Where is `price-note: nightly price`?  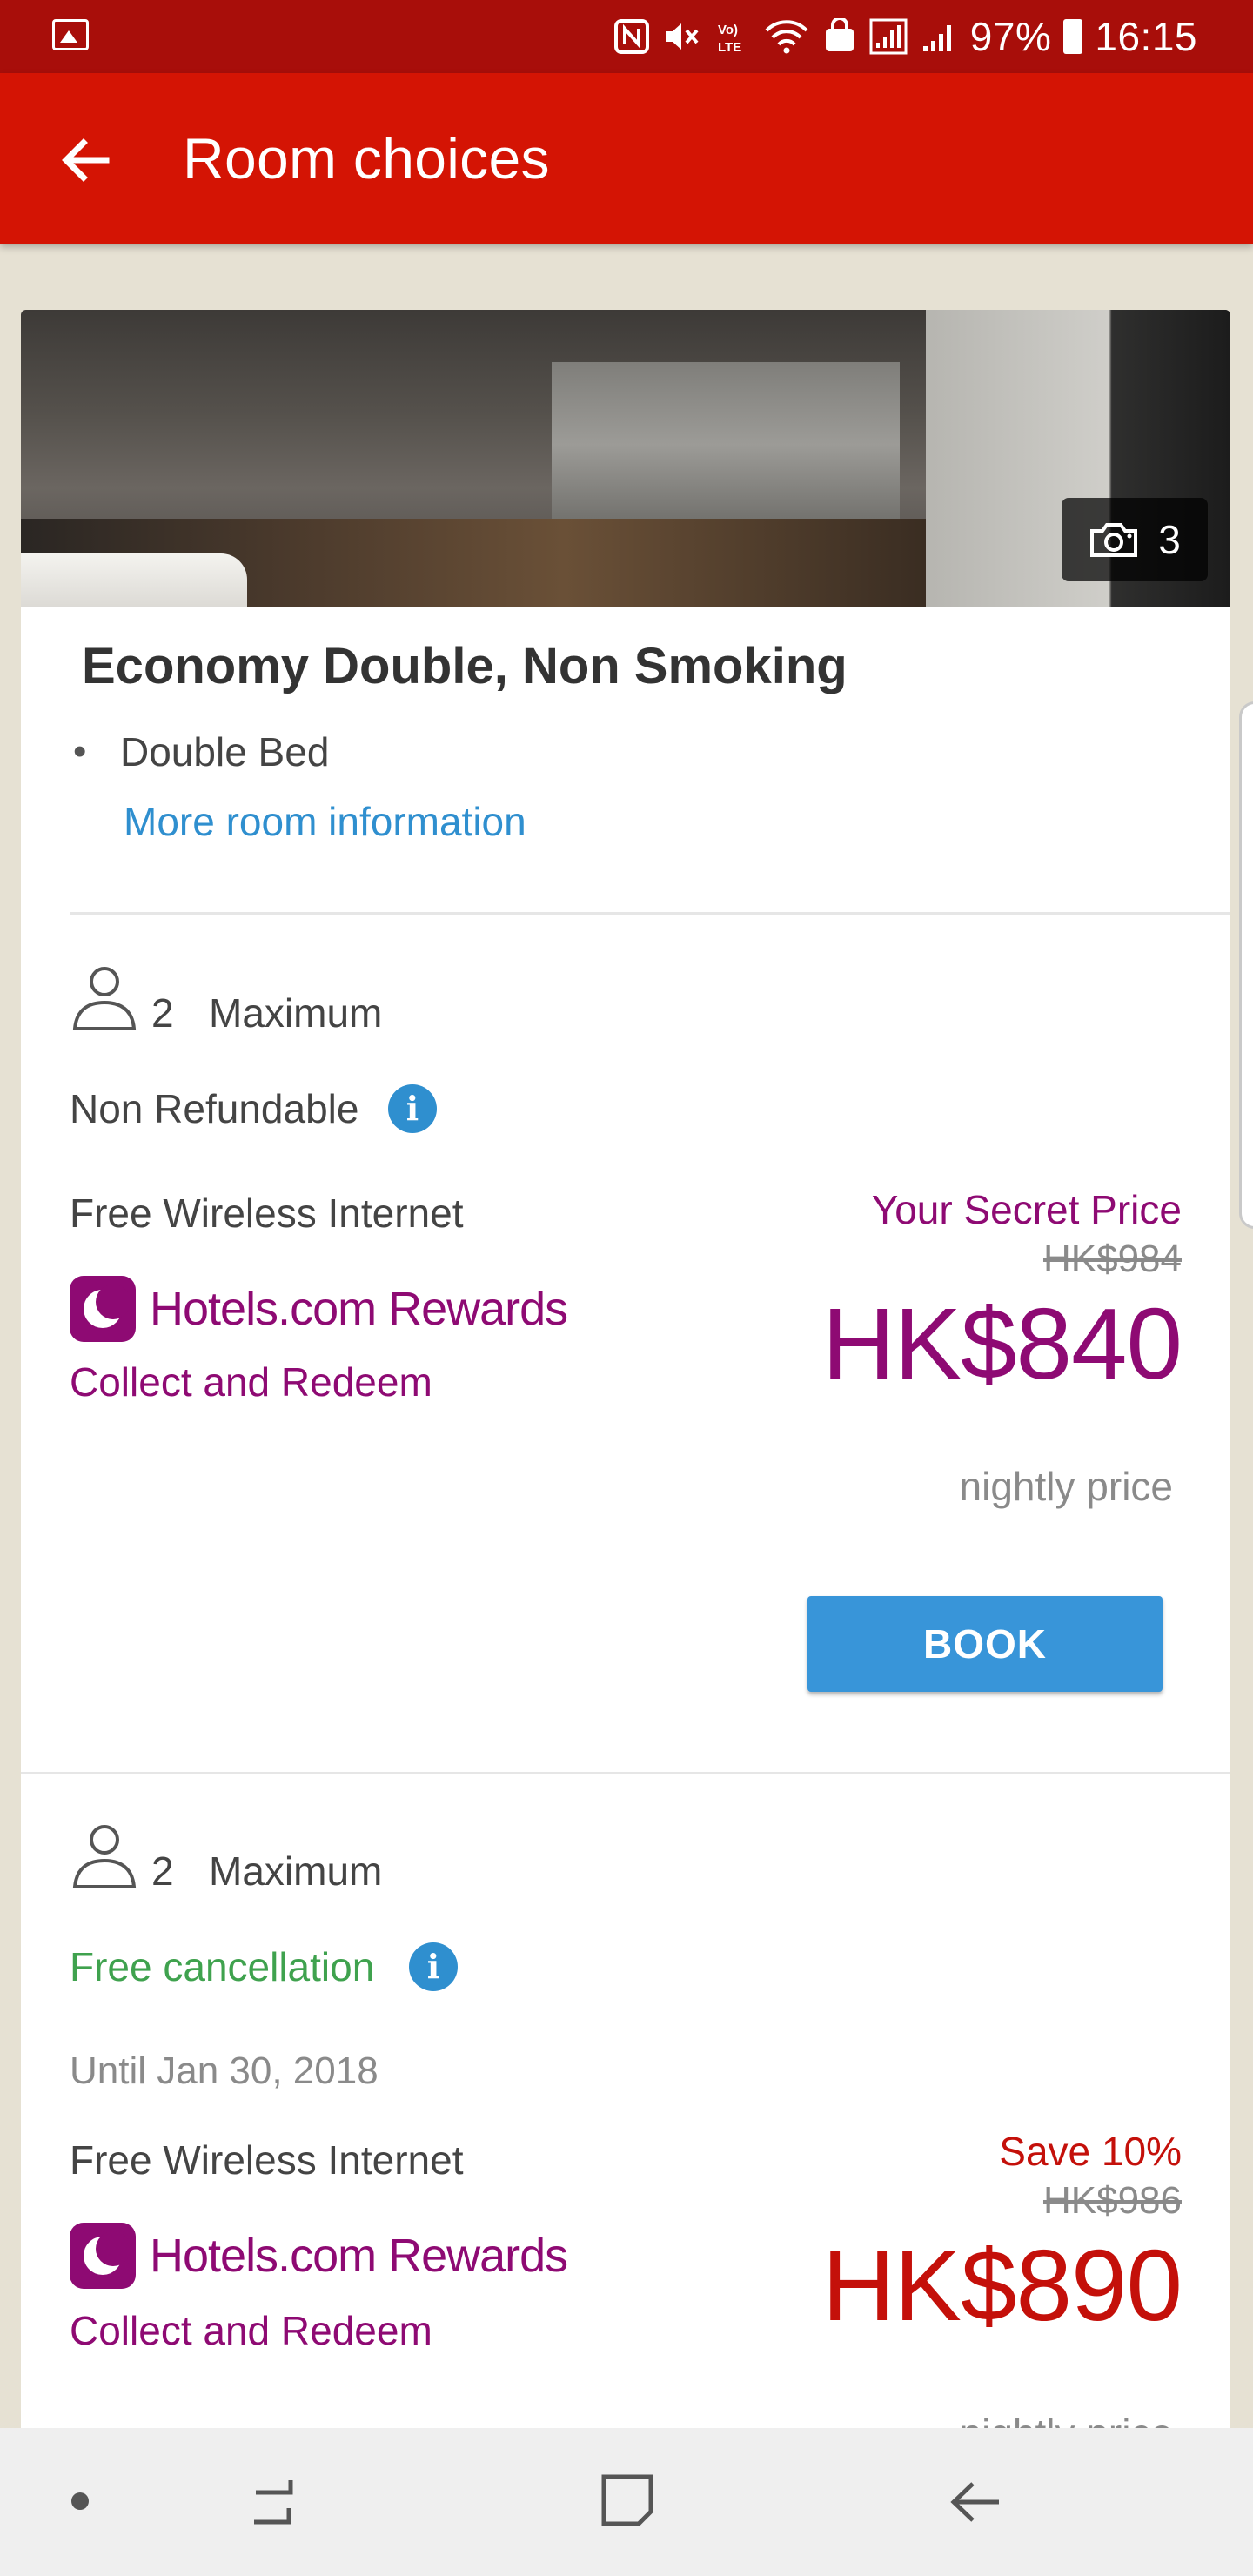 price-note: nightly price is located at coordinates (1066, 1486).